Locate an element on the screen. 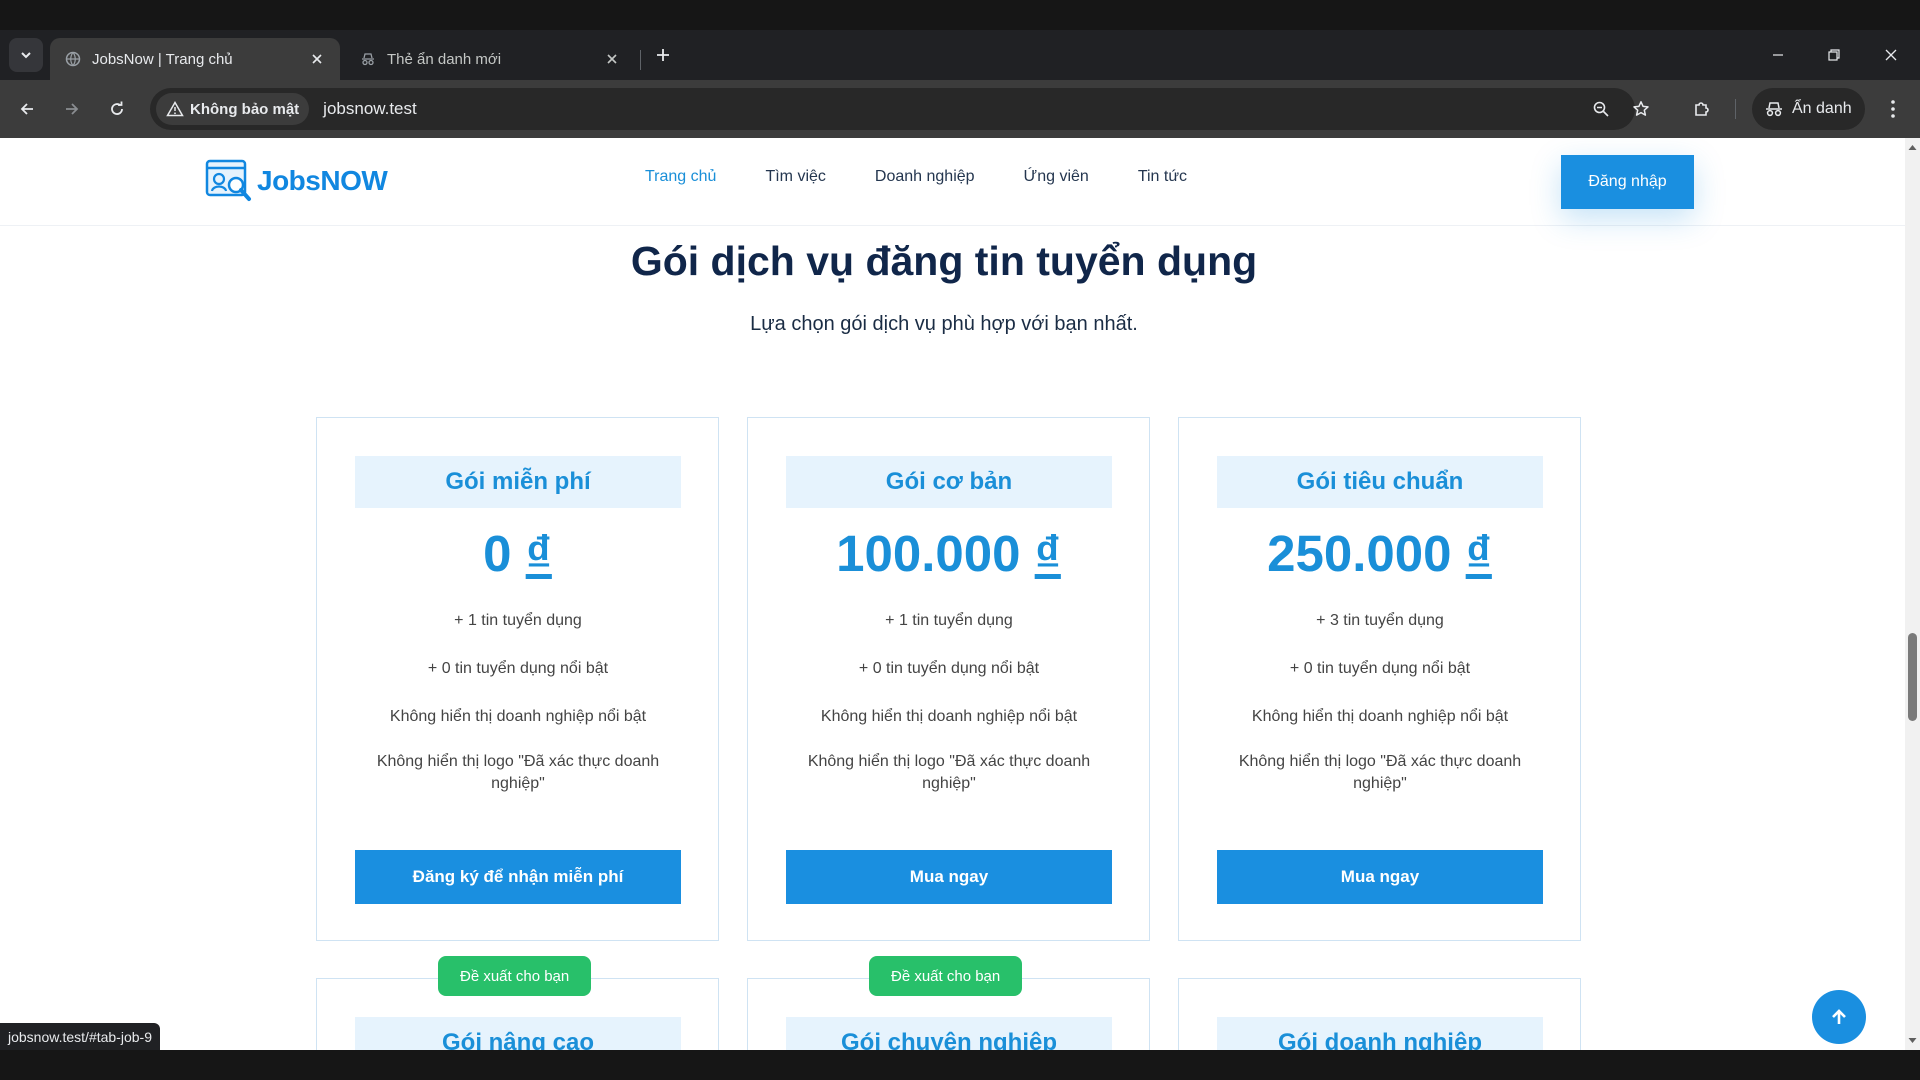  scroll-down-icon is located at coordinates (1912, 1040).